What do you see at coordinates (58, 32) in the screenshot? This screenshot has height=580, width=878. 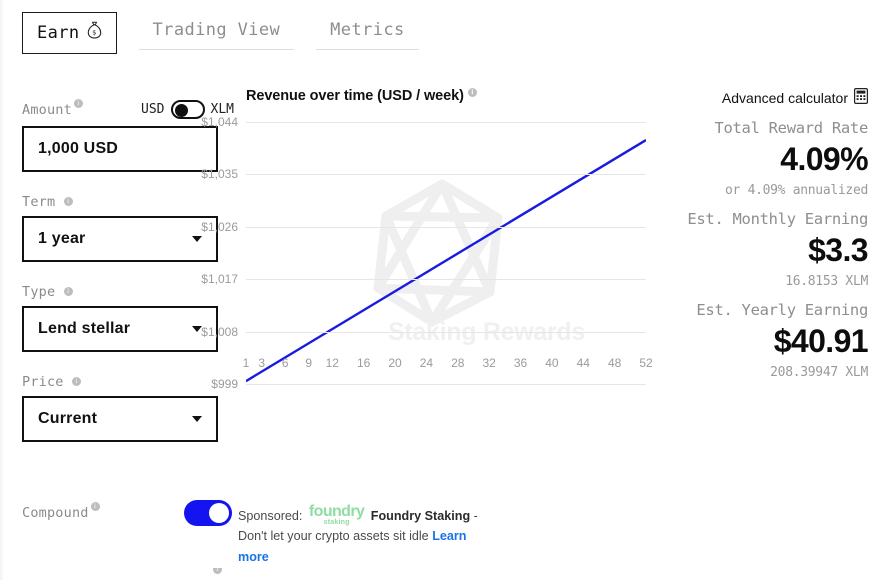 I see `tab-earn-label: Earn` at bounding box center [58, 32].